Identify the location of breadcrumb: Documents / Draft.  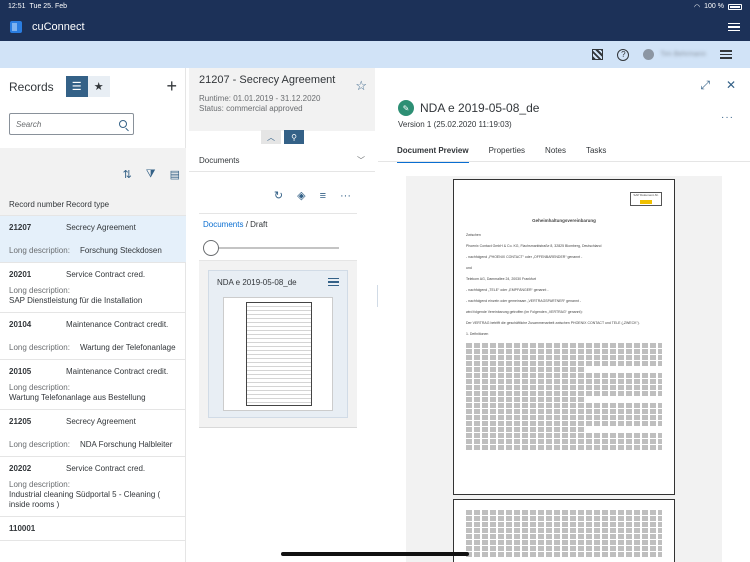
(278, 224).